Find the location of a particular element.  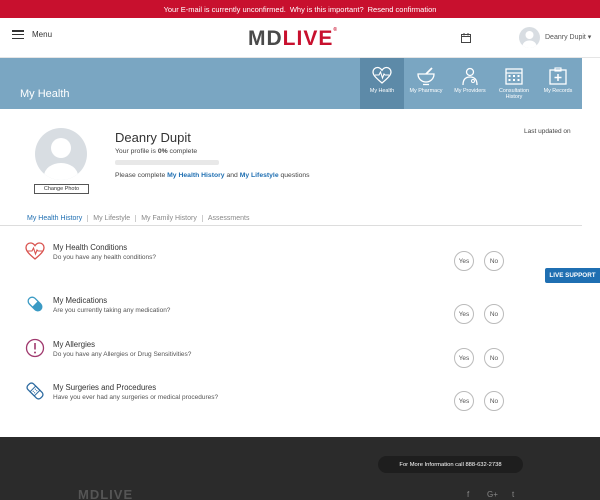

last-updated-label: Last updated on is located at coordinates (547, 131).